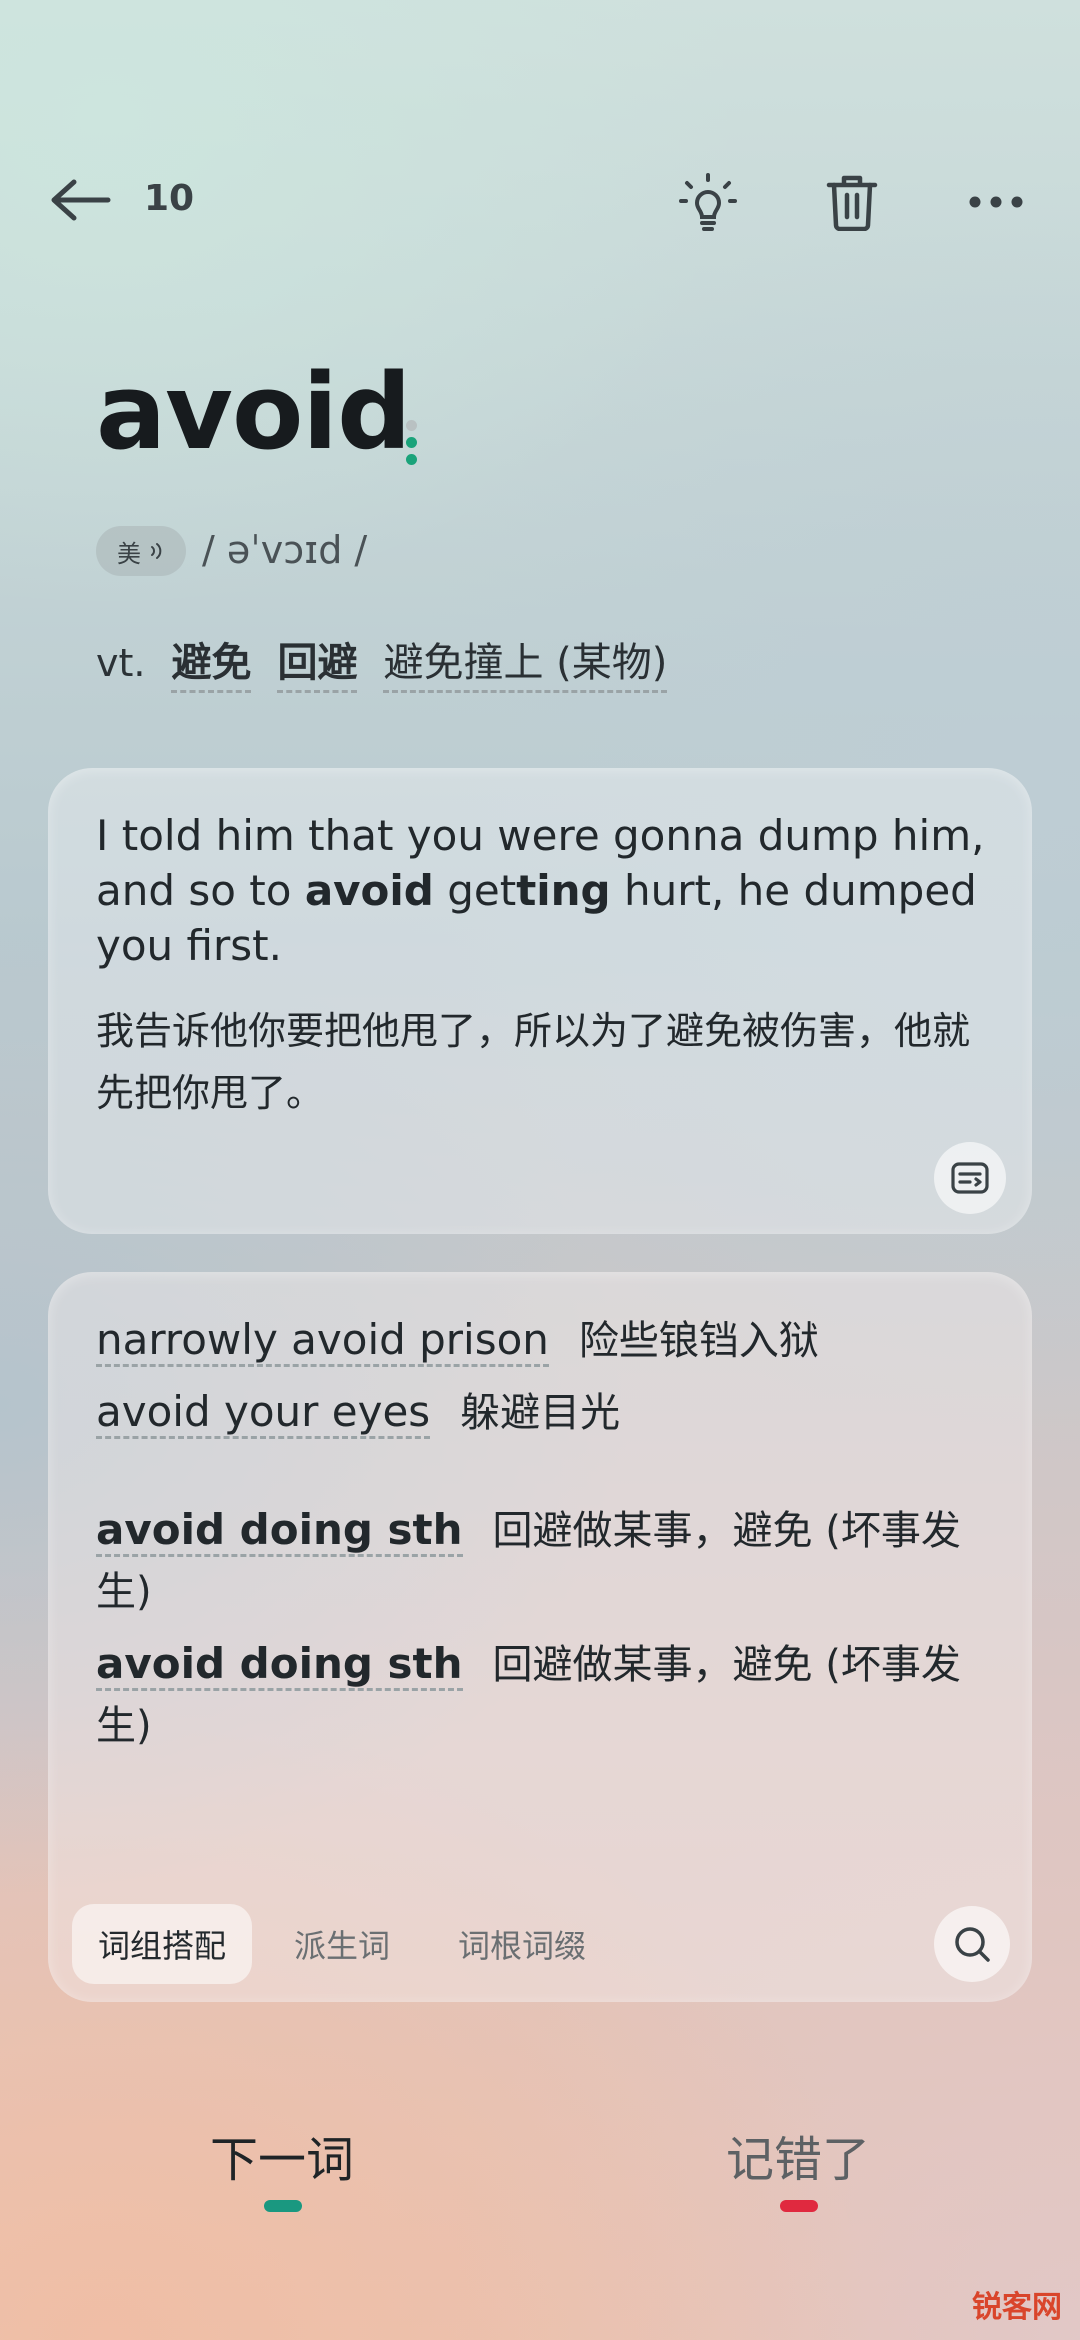  What do you see at coordinates (1017, 2307) in the screenshot?
I see `watermark: 锐客网` at bounding box center [1017, 2307].